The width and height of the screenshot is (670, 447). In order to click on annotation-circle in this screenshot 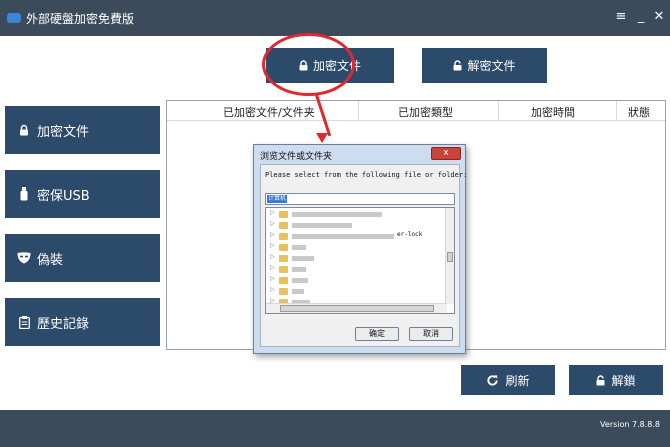, I will do `click(308, 64)`.